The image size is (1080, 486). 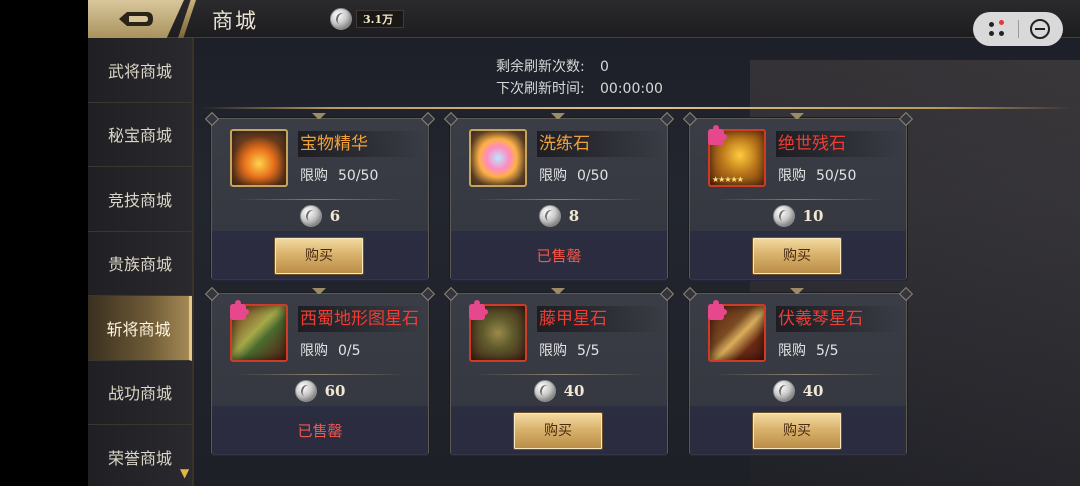 What do you see at coordinates (259, 331) in the screenshot?
I see `shu-map-star-stone-icon` at bounding box center [259, 331].